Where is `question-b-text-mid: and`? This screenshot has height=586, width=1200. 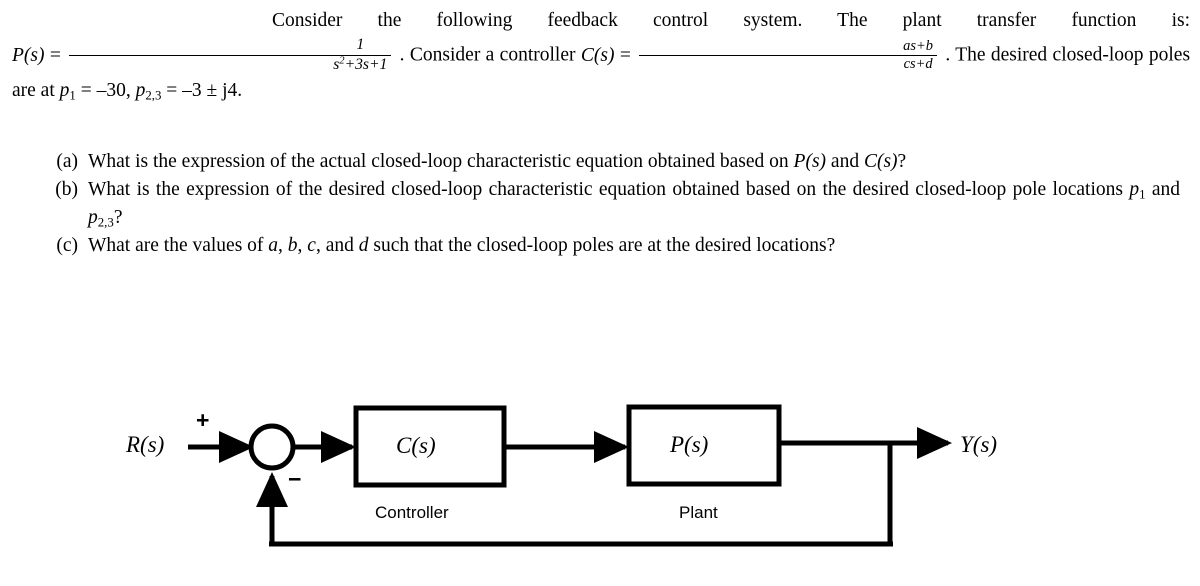
question-b-text-mid: and is located at coordinates (1163, 189).